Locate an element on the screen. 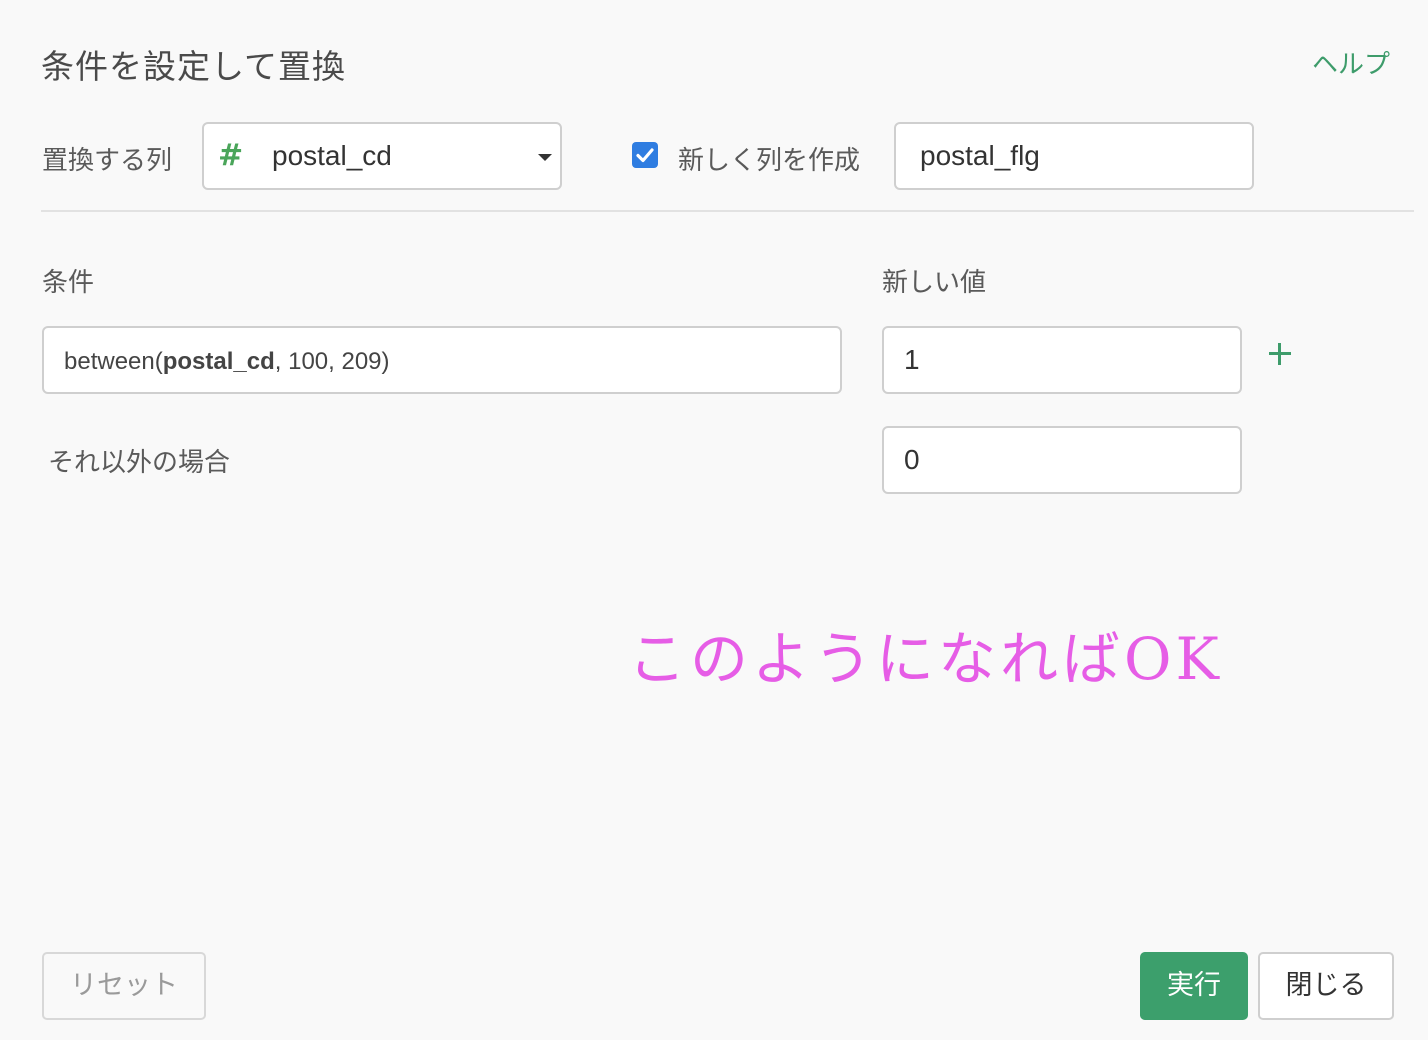 The height and width of the screenshot is (1040, 1428). new-value-input is located at coordinates (1062, 360).